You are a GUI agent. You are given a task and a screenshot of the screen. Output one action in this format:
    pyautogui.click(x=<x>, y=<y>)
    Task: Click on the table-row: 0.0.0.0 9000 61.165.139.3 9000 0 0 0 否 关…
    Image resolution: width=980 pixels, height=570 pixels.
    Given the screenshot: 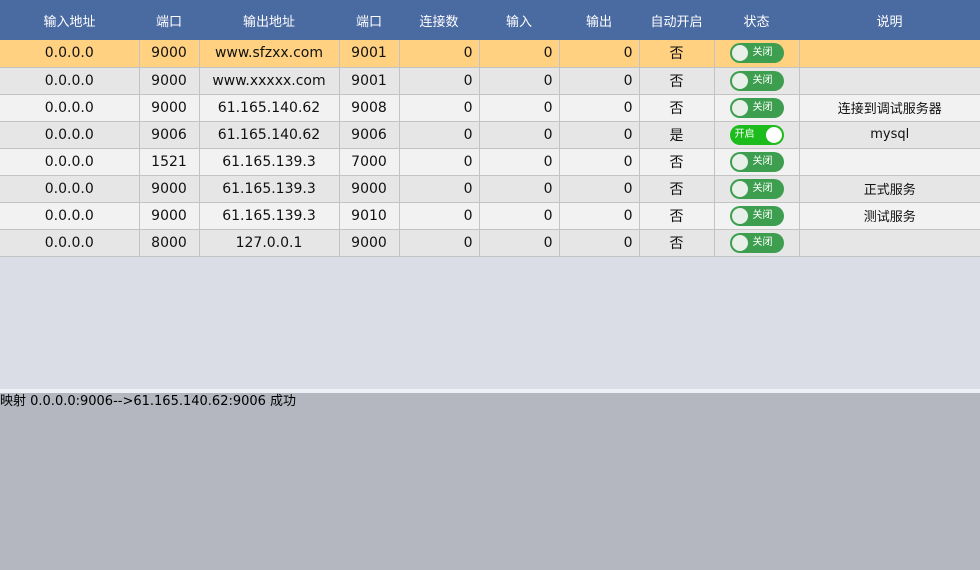 What is the action you would take?
    pyautogui.click(x=490, y=189)
    